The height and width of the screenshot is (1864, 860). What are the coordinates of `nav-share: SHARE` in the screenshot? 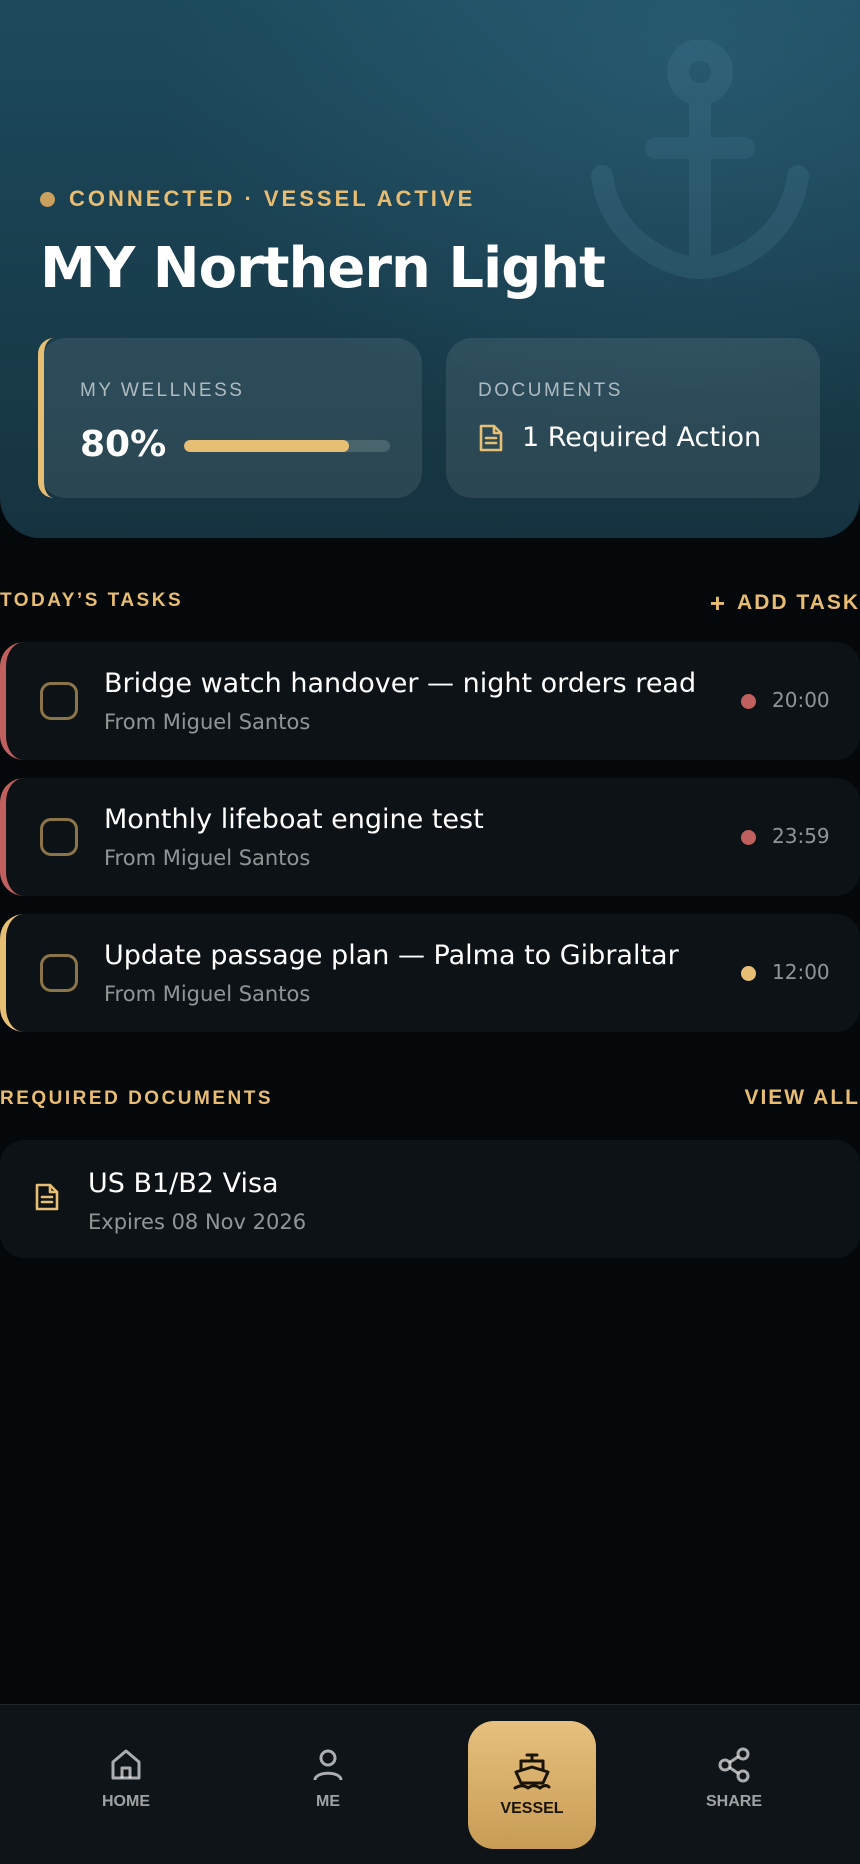 It's located at (734, 1779).